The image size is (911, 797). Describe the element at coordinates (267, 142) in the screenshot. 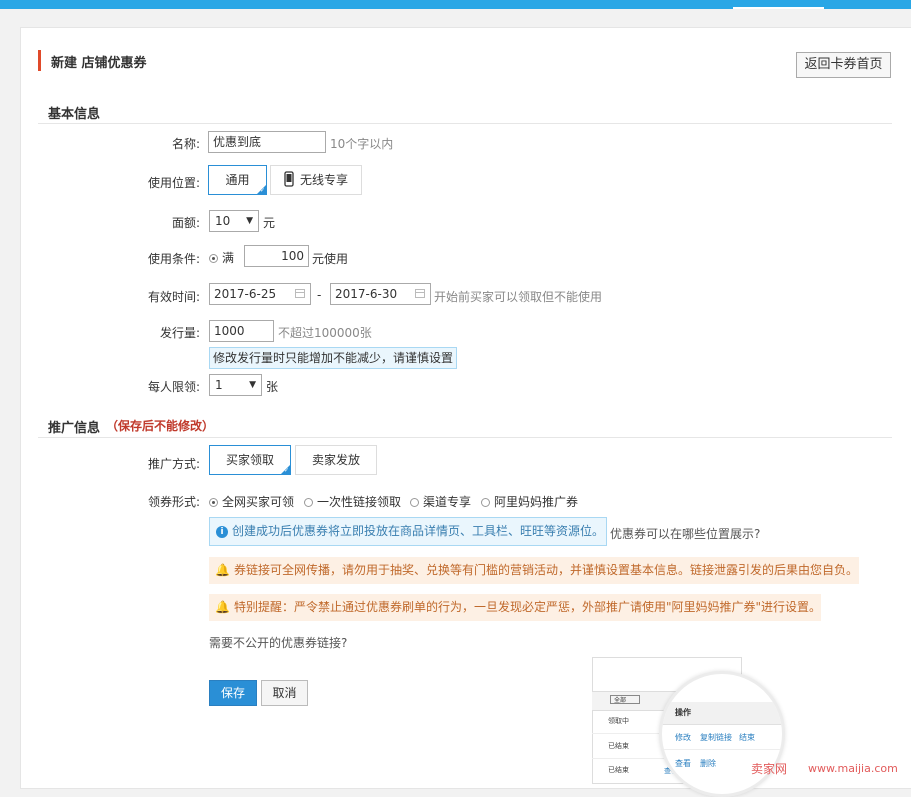

I see `name-input: 优惠到底` at that location.